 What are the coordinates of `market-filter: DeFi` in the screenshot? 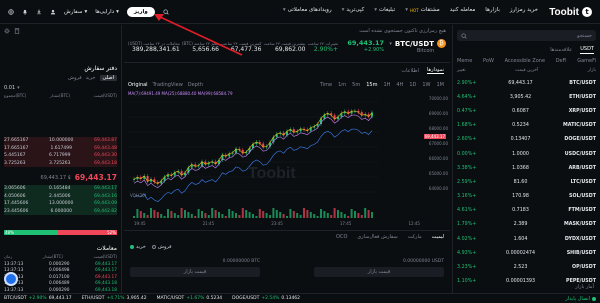 It's located at (561, 61).